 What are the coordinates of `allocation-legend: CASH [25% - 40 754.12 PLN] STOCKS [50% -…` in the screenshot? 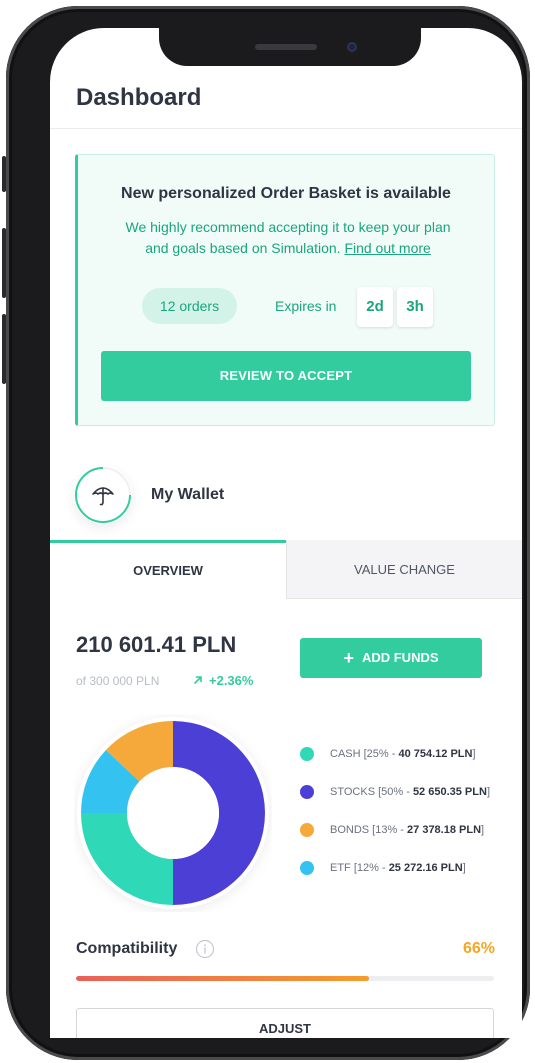 It's located at (411, 821).